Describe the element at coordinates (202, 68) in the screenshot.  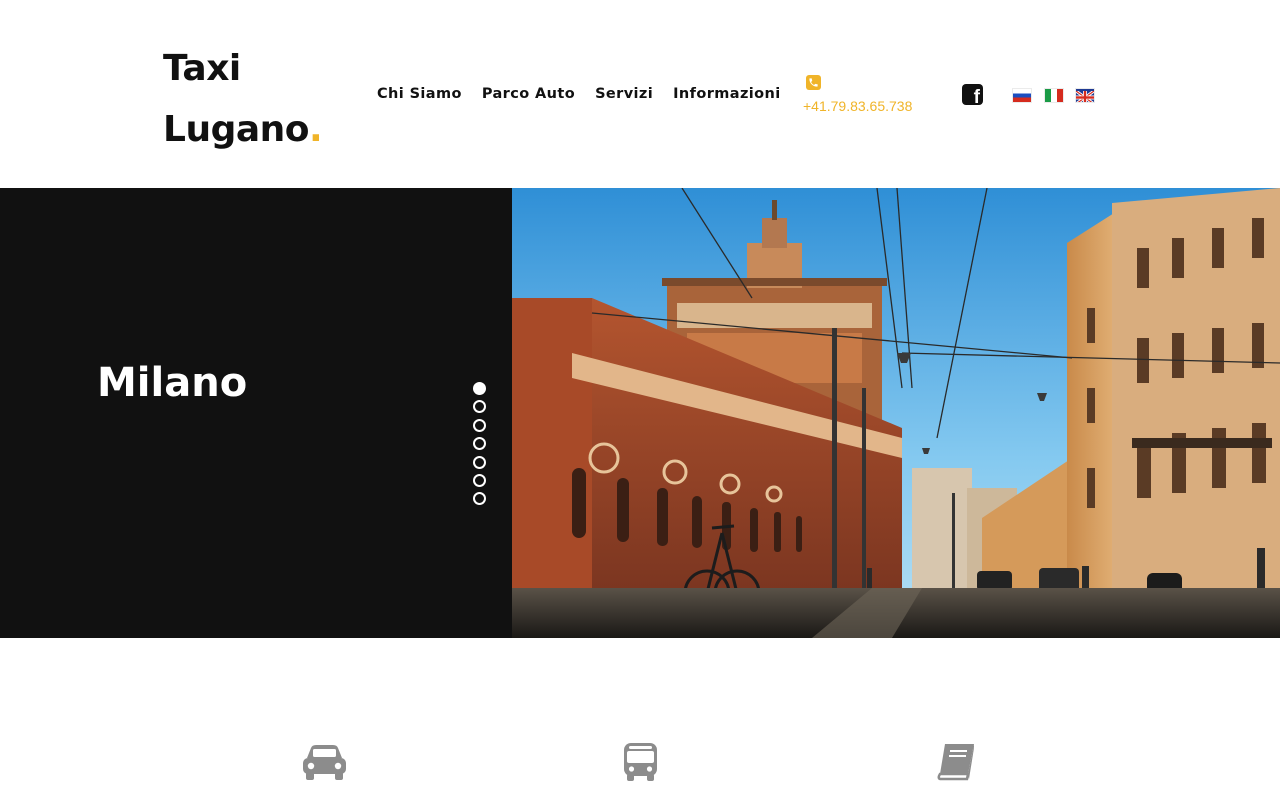
I see `logo-line1: Taxi` at that location.